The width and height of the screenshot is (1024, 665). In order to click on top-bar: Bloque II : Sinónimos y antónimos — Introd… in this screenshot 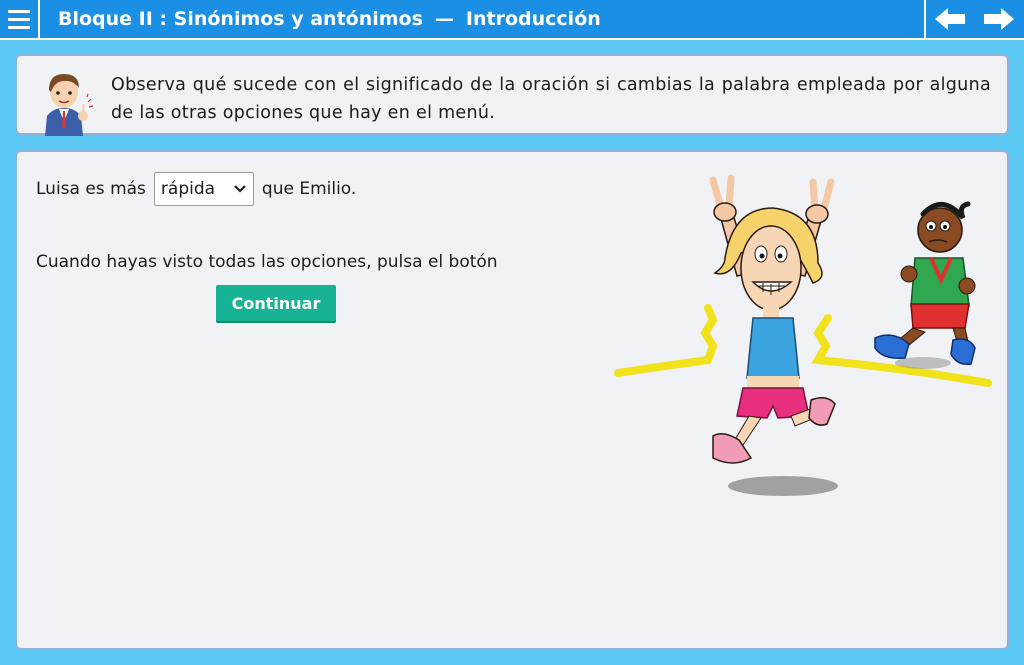, I will do `click(512, 20)`.